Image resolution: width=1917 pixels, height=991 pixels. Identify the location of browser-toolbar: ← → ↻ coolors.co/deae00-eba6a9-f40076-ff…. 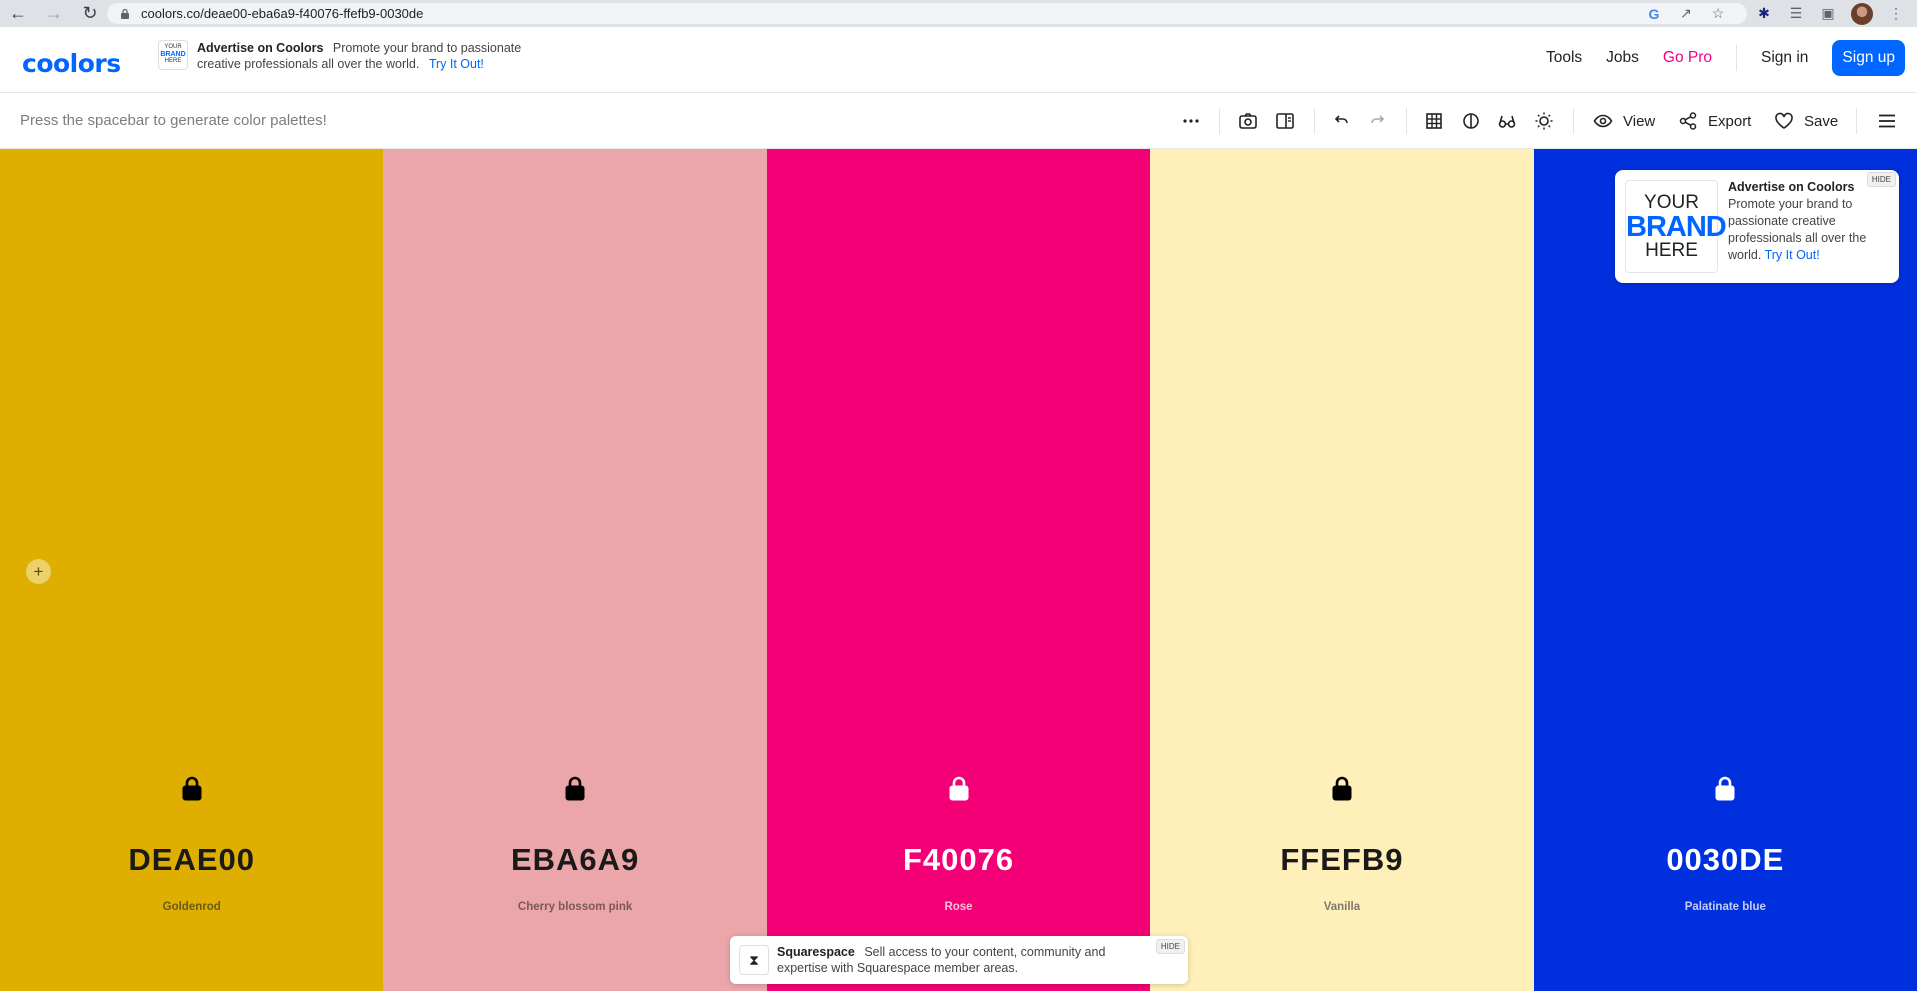
(958, 13).